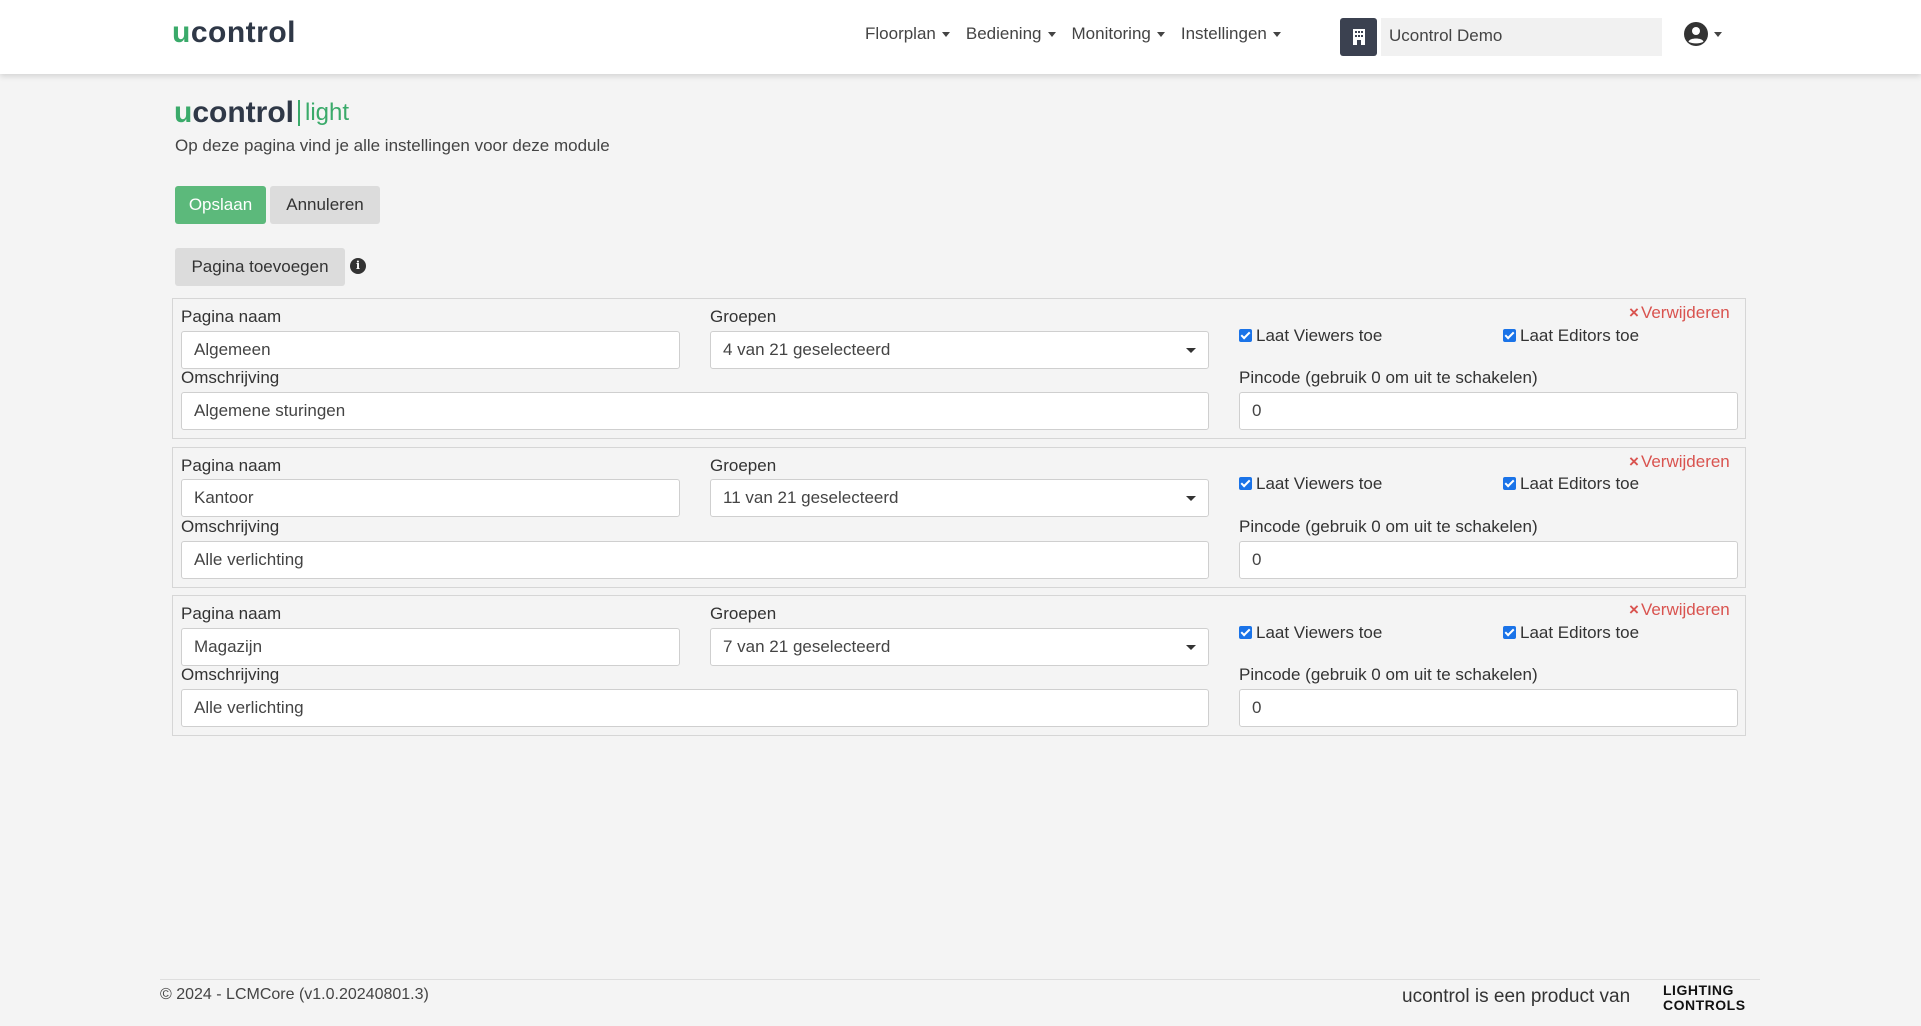 This screenshot has height=1026, width=1921. Describe the element at coordinates (1521, 37) in the screenshot. I see `site-name: Ucontrol Demo` at that location.